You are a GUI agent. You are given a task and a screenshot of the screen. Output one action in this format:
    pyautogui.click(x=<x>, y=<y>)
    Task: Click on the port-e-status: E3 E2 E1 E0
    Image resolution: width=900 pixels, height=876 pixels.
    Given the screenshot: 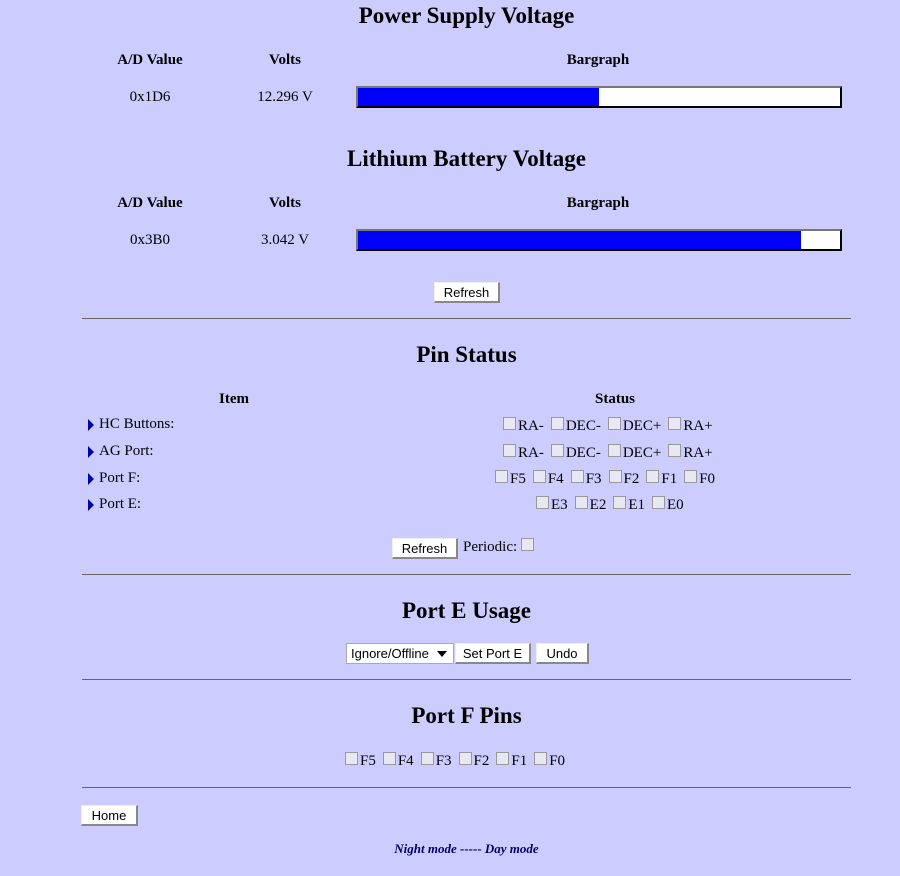 What is the action you would take?
    pyautogui.click(x=613, y=505)
    